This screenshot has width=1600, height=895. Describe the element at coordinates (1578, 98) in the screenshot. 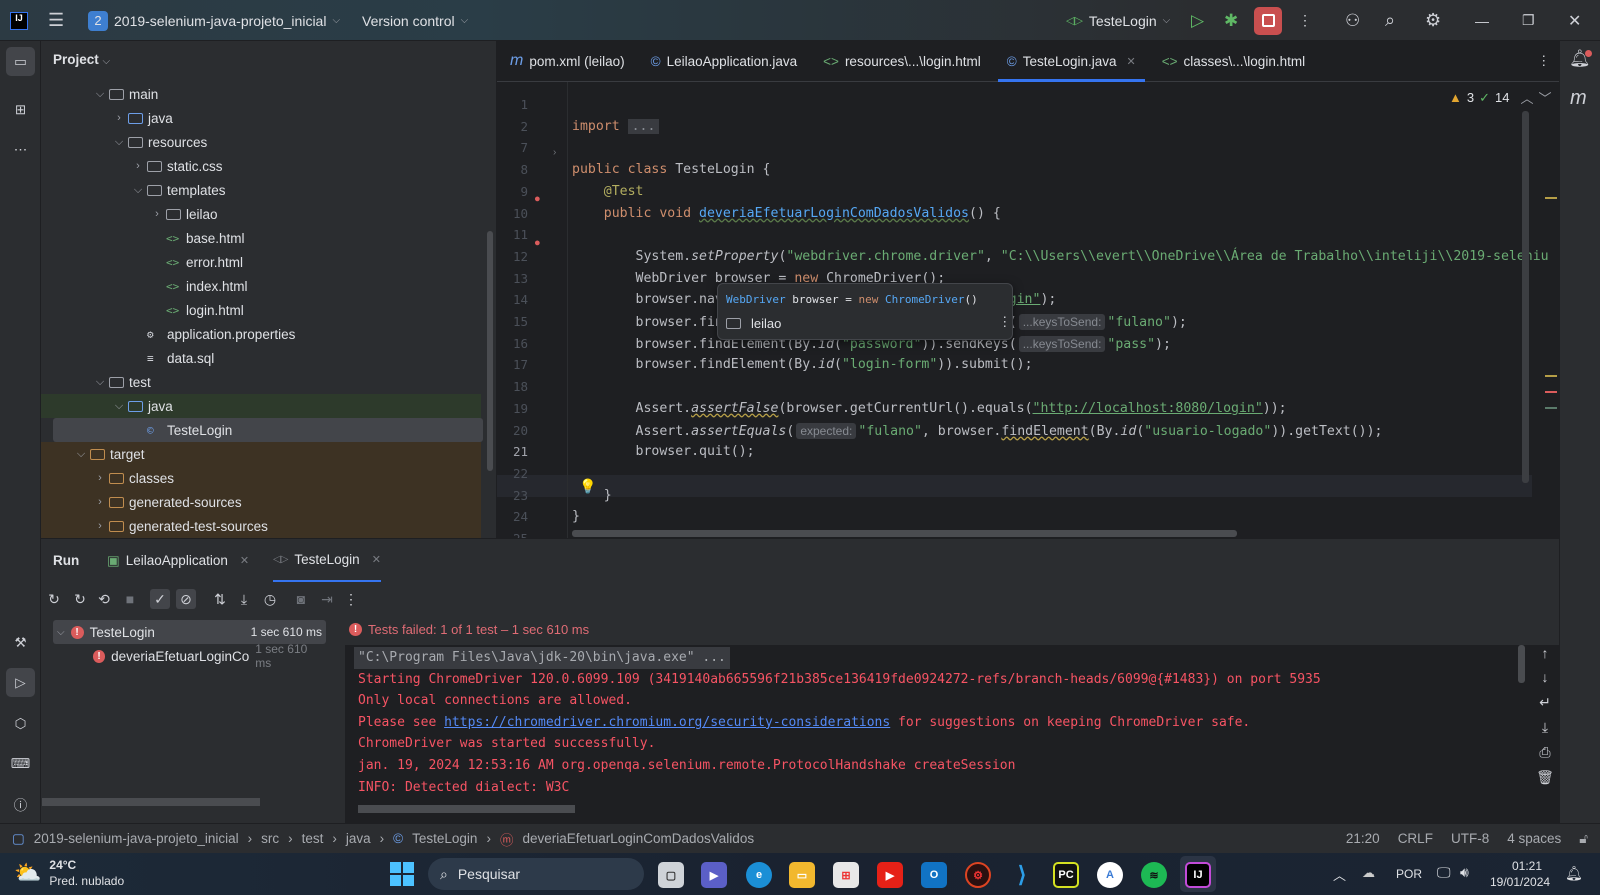

I see `maven-tool-icon: m` at that location.